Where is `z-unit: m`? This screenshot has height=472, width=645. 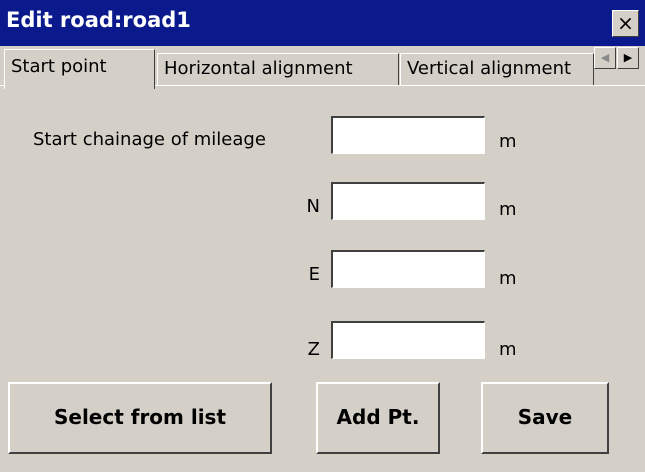 z-unit: m is located at coordinates (508, 349).